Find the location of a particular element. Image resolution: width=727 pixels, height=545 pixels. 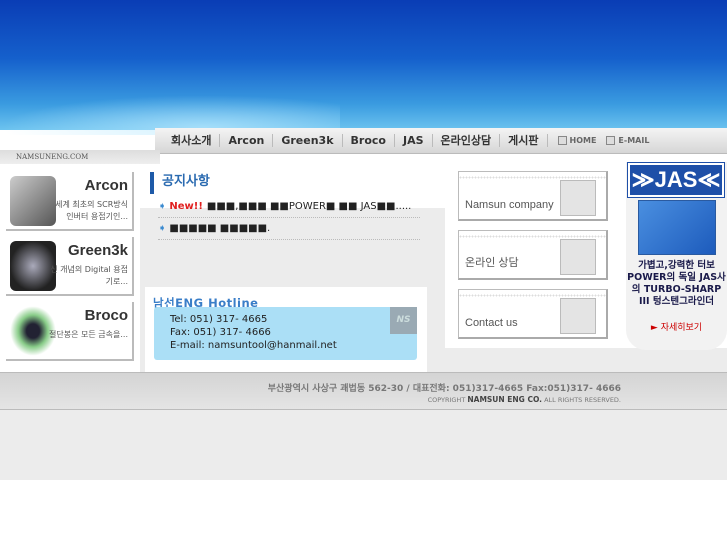

notice-title: 공지사항 is located at coordinates (180, 183).